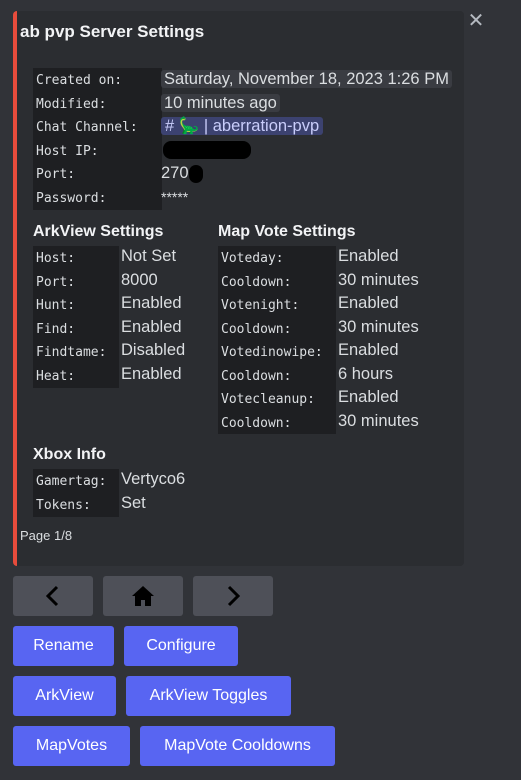 This screenshot has width=521, height=780. What do you see at coordinates (252, 258) in the screenshot?
I see `mapvote-label: Voteday:` at bounding box center [252, 258].